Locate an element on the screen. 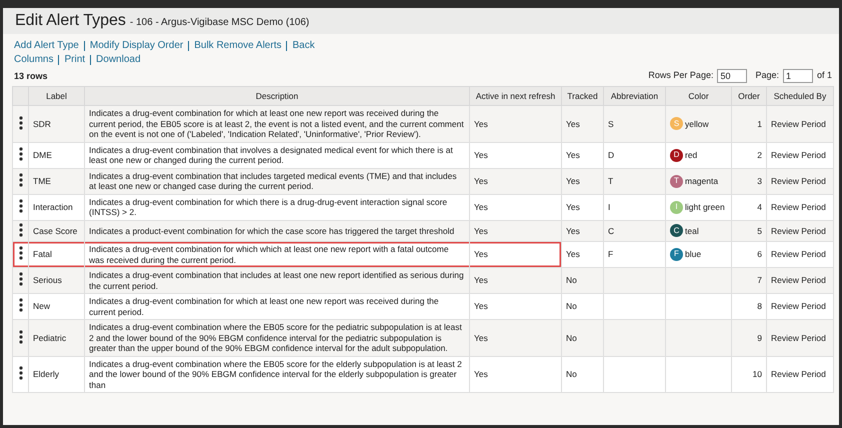 This screenshot has height=428, width=842. color-badge: S is located at coordinates (676, 123).